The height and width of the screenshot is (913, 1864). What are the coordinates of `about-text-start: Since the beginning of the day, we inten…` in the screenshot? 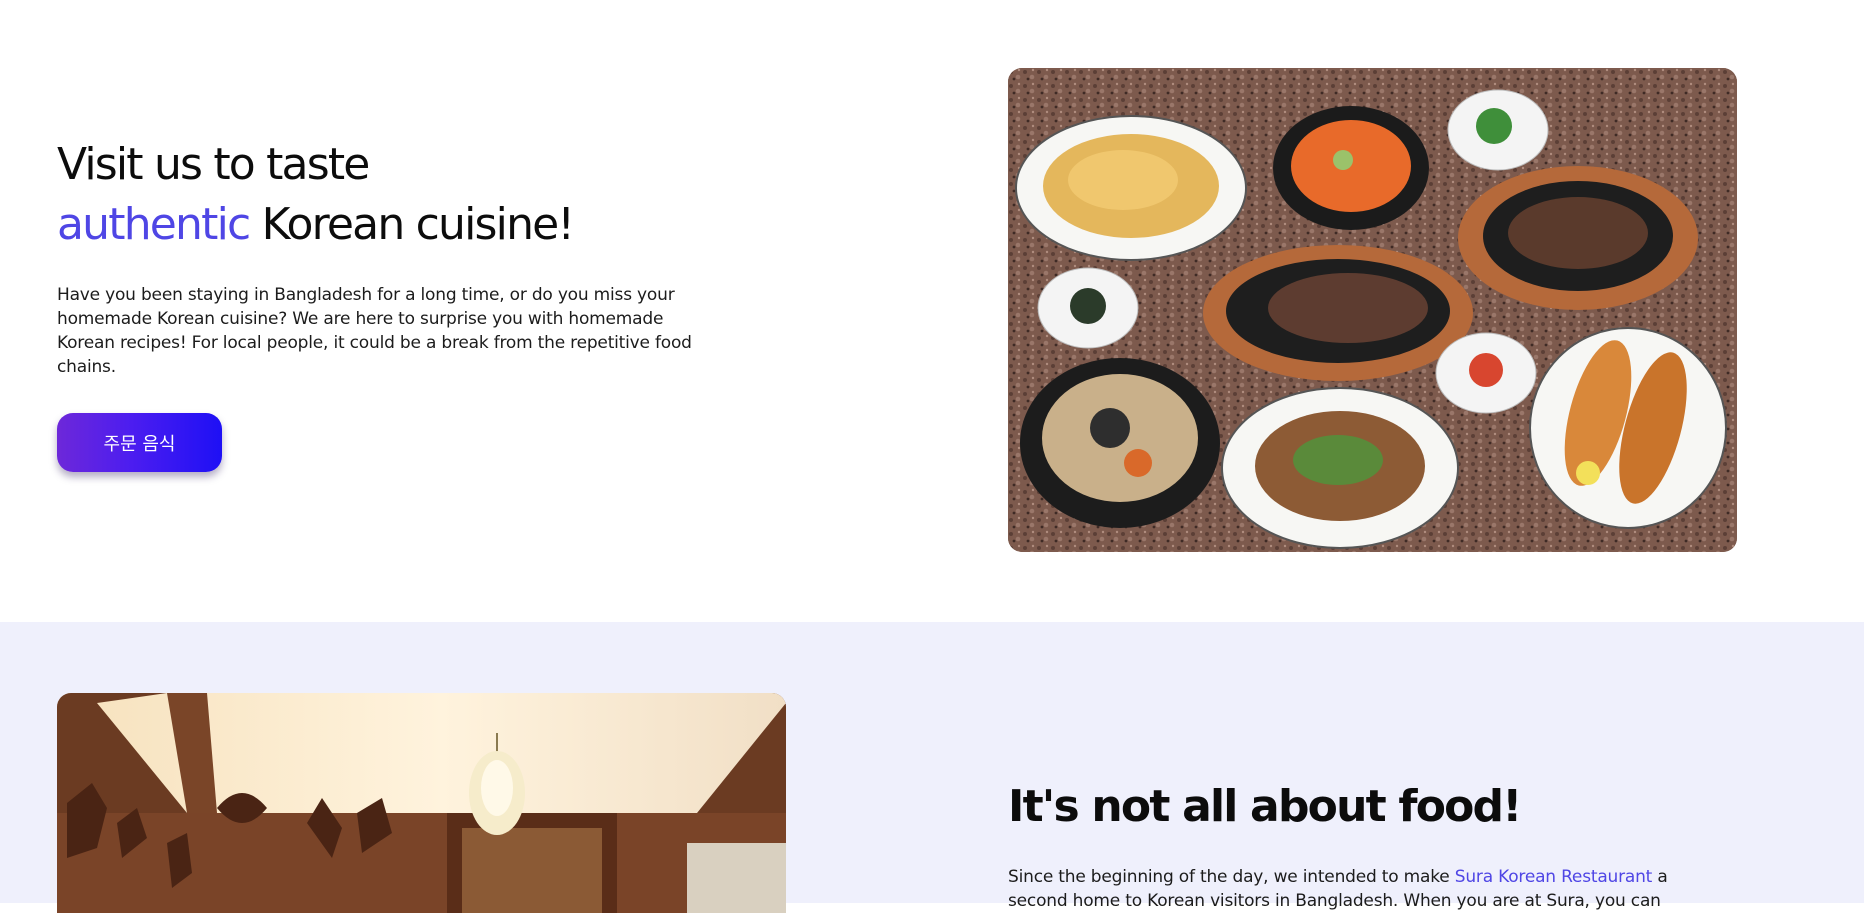 It's located at (1231, 877).